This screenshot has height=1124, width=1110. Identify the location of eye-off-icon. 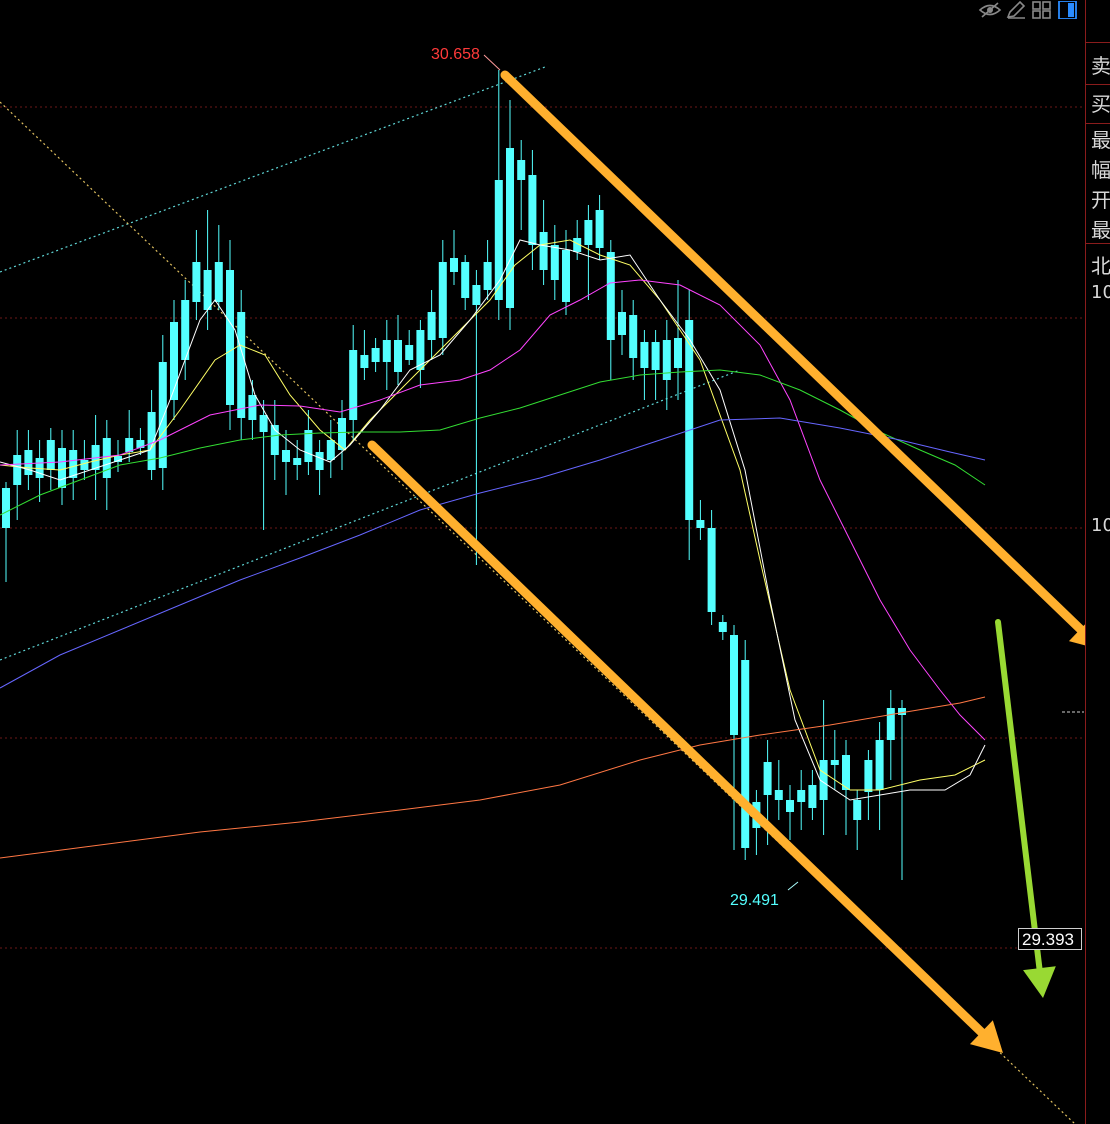
(990, 10).